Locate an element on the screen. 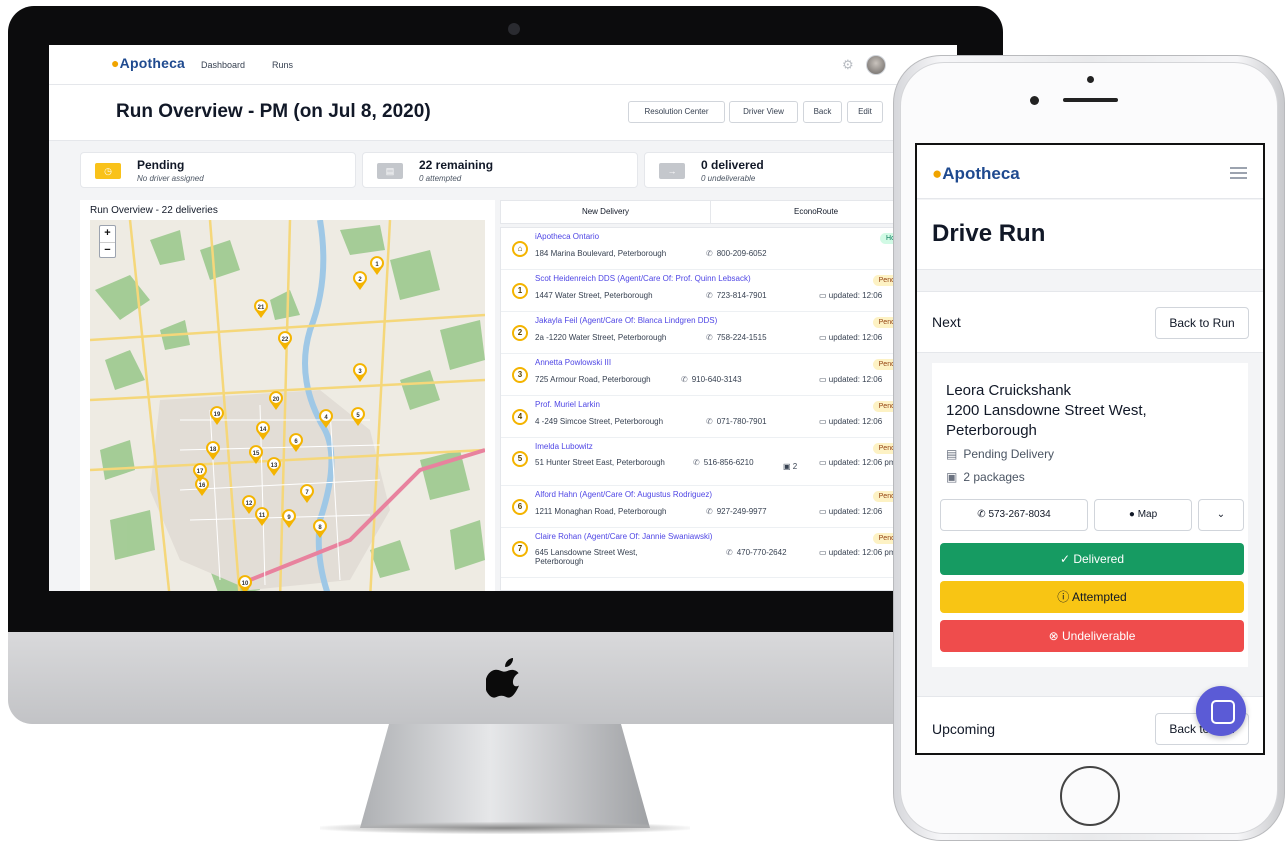 The image size is (1286, 841). mobile-brand-logo: ●Apotheca is located at coordinates (976, 174).